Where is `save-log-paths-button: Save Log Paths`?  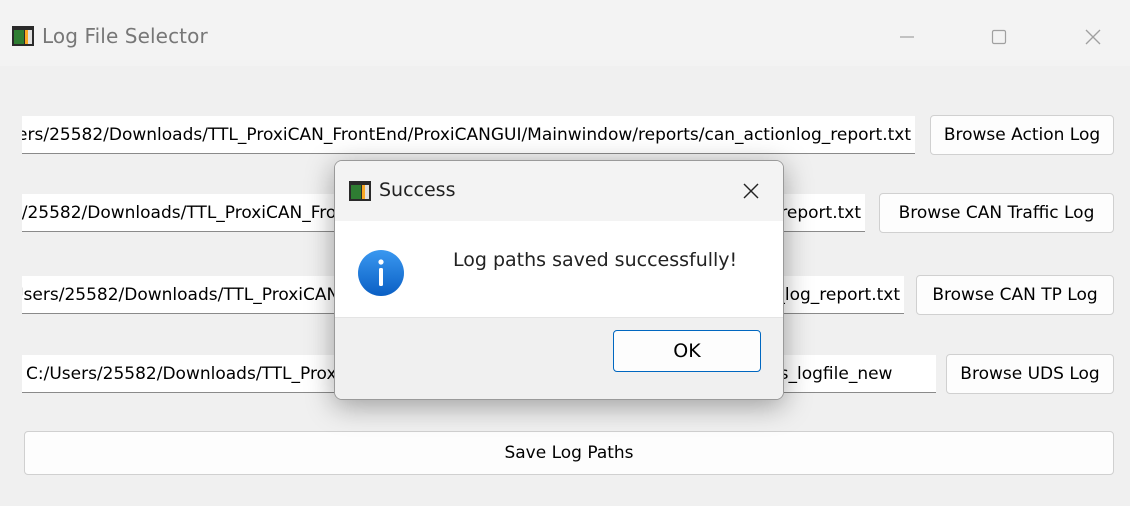 save-log-paths-button: Save Log Paths is located at coordinates (569, 453).